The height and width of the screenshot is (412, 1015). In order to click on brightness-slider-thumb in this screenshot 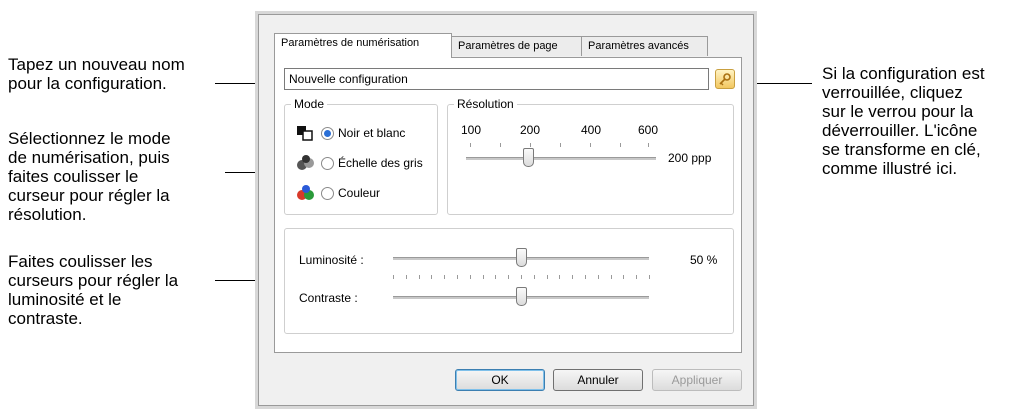, I will do `click(521, 257)`.